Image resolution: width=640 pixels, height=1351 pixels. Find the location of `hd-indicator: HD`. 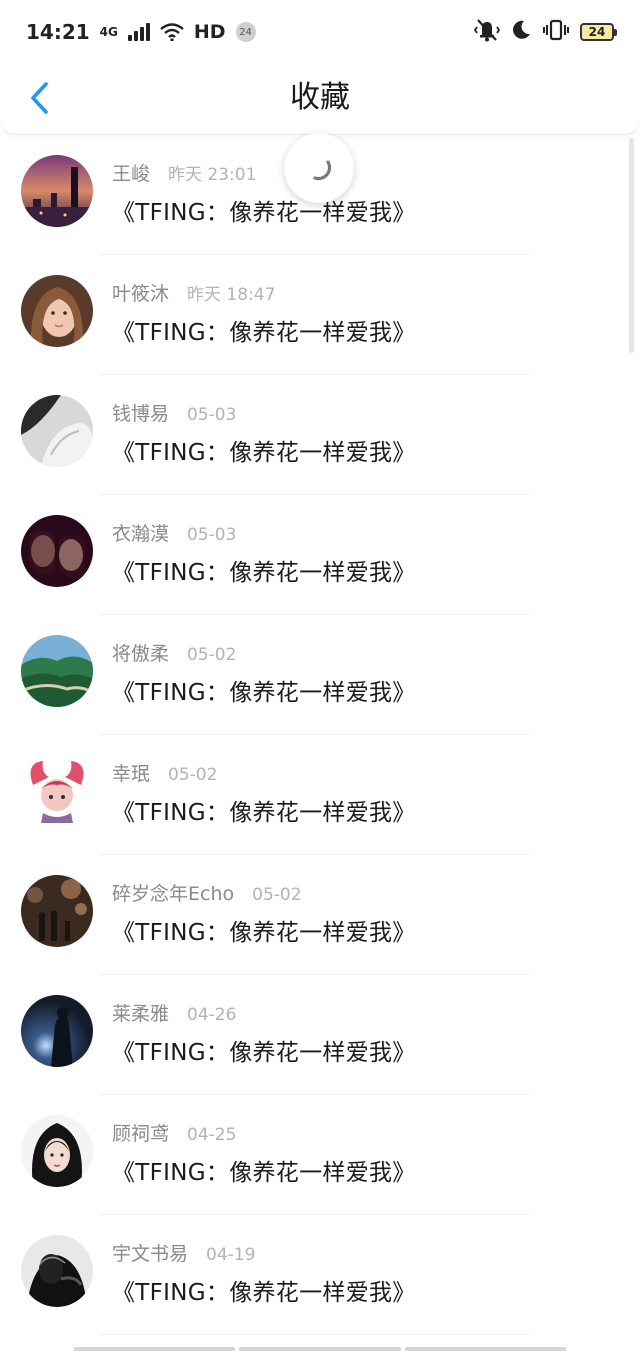

hd-indicator: HD is located at coordinates (209, 32).